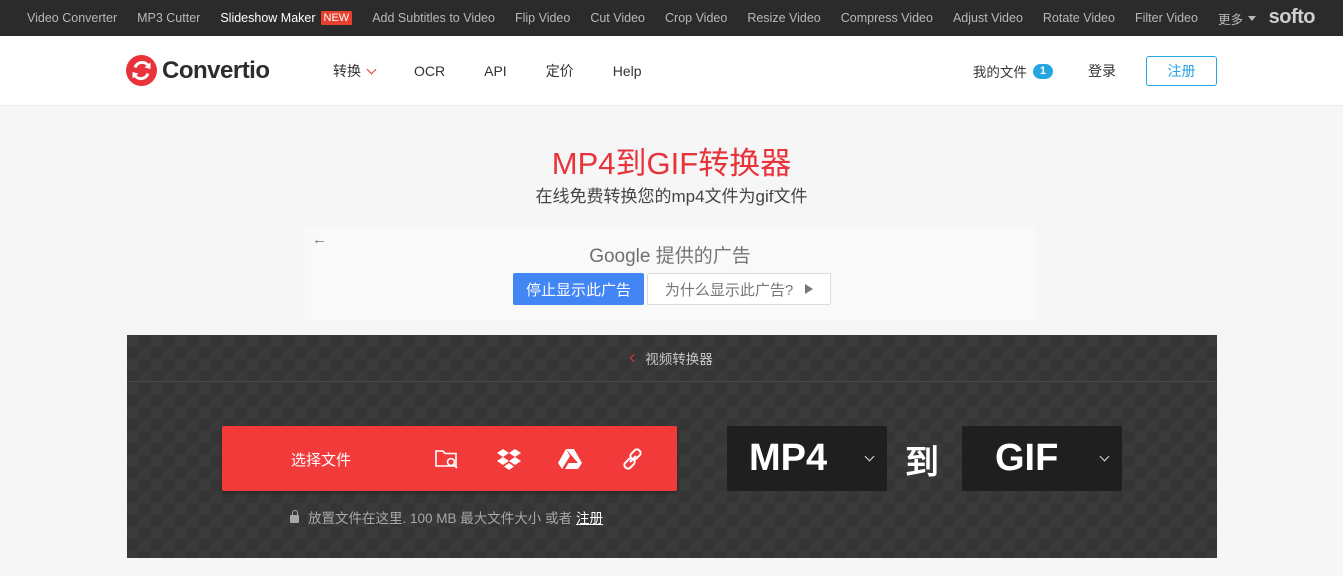 The height and width of the screenshot is (576, 1343). Describe the element at coordinates (999, 72) in the screenshot. I see `my-files-label: 我的文件` at that location.